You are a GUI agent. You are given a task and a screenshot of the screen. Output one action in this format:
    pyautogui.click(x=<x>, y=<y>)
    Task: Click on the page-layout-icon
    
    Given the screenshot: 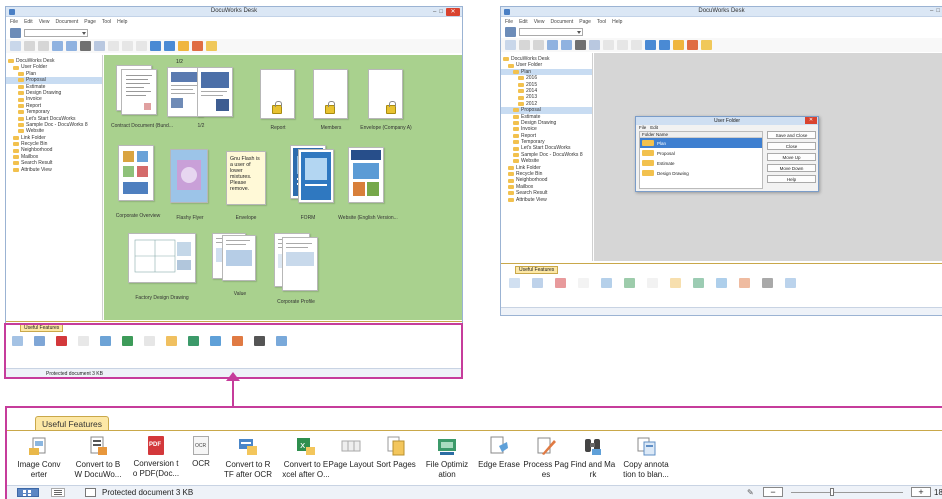 What is the action you would take?
    pyautogui.click(x=652, y=283)
    